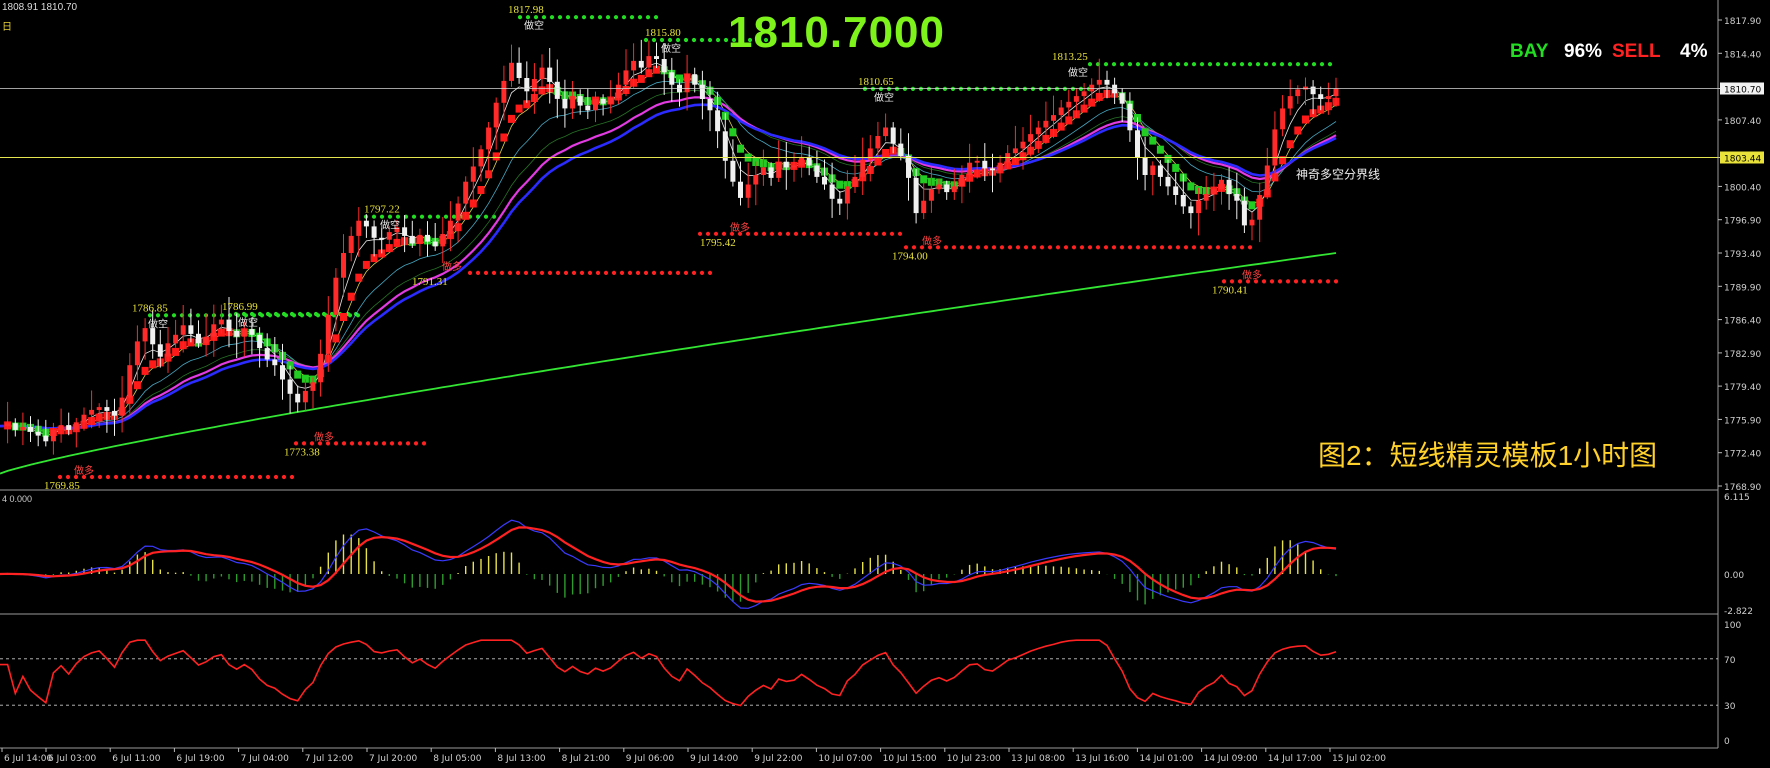  What do you see at coordinates (910, 759) in the screenshot?
I see `time-tick-label: 10 Jul 15:00` at bounding box center [910, 759].